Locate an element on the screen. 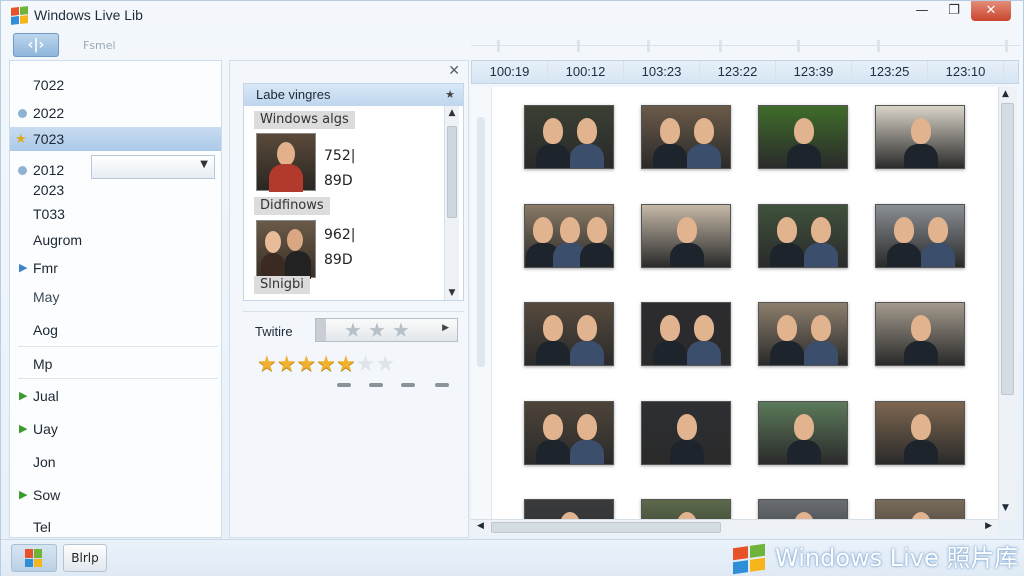 The width and height of the screenshot is (1024, 576). minimize-button: — is located at coordinates (922, 11).